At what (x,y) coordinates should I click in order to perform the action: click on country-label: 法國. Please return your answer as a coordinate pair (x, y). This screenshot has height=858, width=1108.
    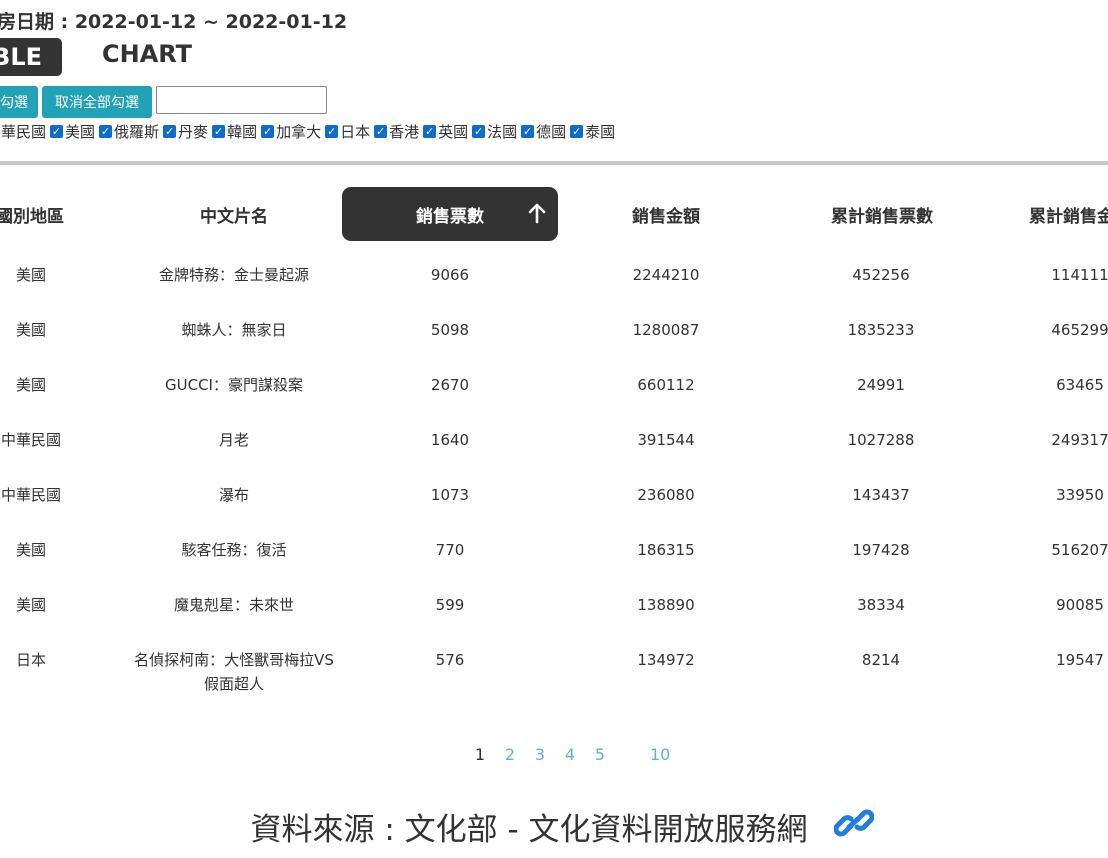
    Looking at the image, I should click on (502, 132).